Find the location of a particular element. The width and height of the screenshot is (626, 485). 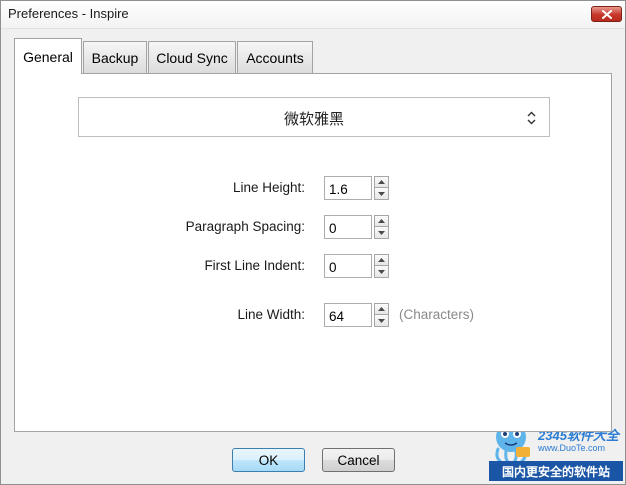

font-select-value: 微软雅黑 is located at coordinates (313, 119).